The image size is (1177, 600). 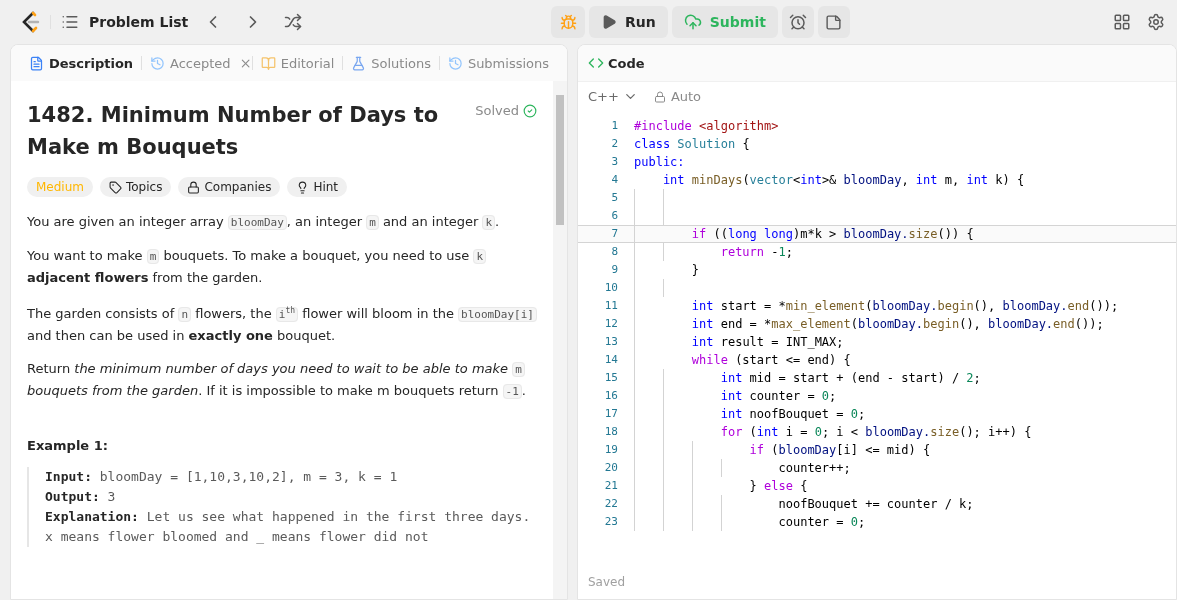 I want to click on code-line: }, so click(x=695, y=270).